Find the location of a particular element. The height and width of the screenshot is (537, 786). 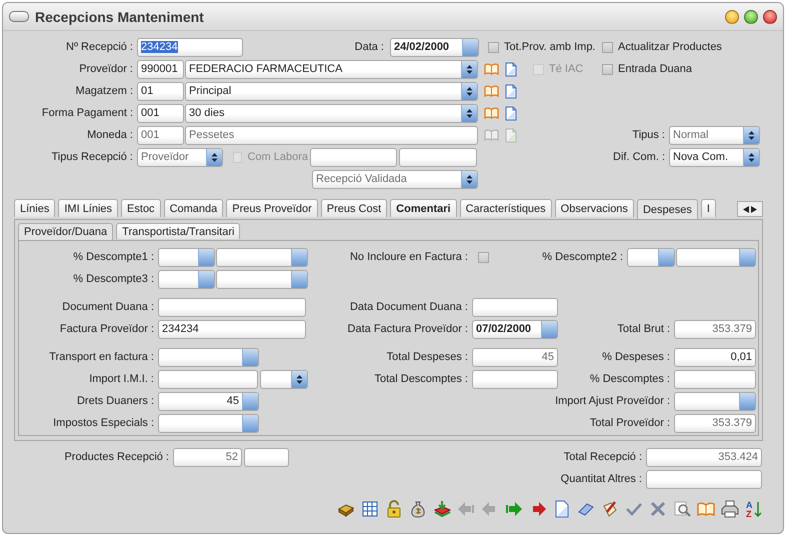

field-label: Moneda : is located at coordinates (110, 135).